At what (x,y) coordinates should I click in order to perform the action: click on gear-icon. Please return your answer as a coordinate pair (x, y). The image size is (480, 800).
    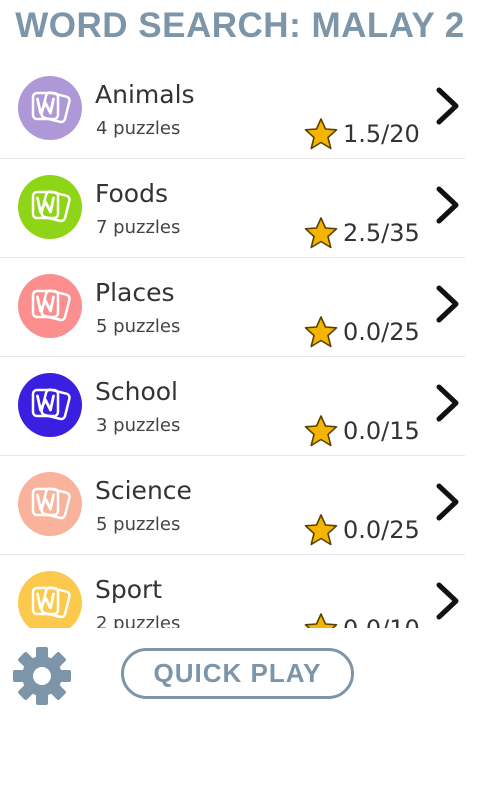
    Looking at the image, I should click on (42, 676).